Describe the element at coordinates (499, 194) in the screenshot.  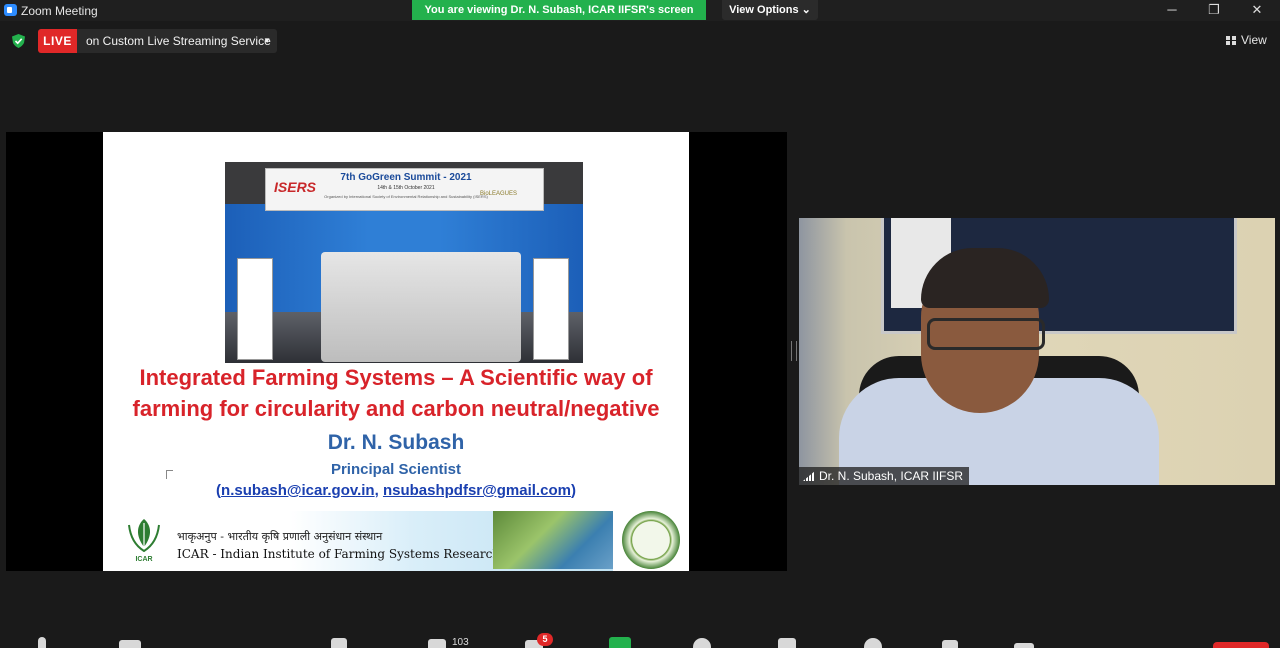
I see `bioleagues-logo: BioLEAGUES` at that location.